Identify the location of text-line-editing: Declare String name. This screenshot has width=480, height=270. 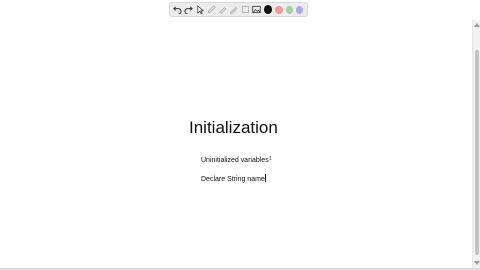
(233, 178).